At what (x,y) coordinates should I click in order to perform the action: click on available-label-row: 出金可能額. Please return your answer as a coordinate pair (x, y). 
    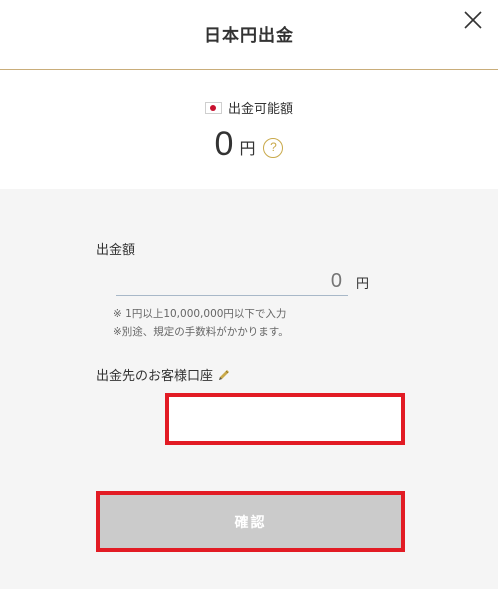
    Looking at the image, I should click on (249, 107).